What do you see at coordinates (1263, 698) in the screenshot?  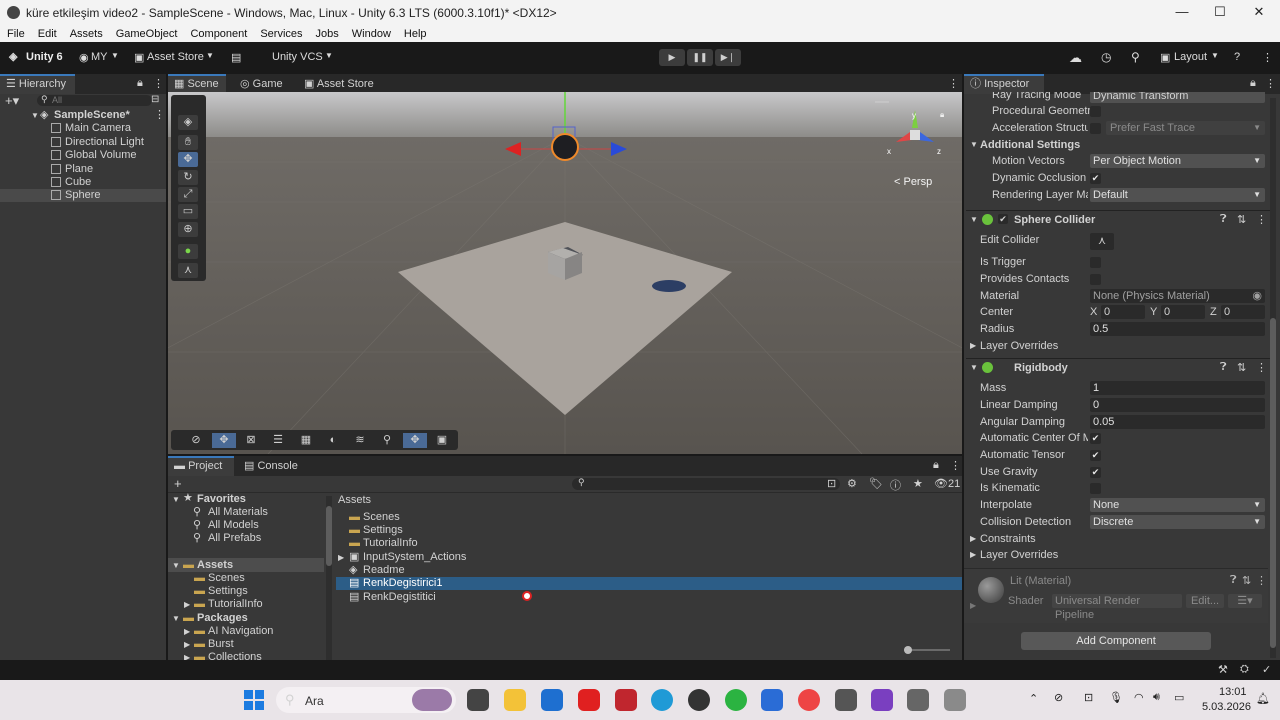 I see `notification-bell-icon: 🔔︎` at bounding box center [1263, 698].